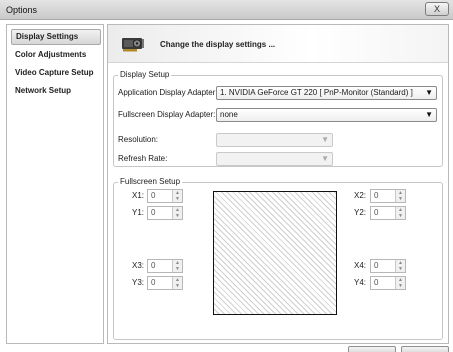 The image size is (453, 352). Describe the element at coordinates (165, 213) in the screenshot. I see `y1-spinner: 0 ▲ ▼` at that location.